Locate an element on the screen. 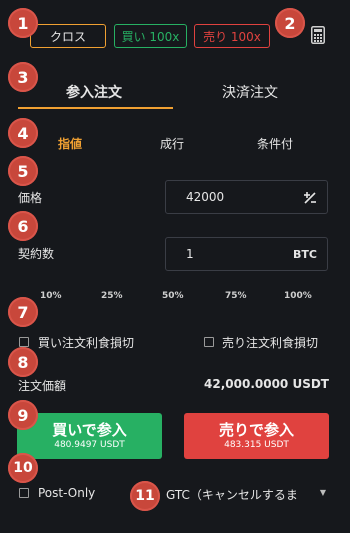  tab-active-indicator is located at coordinates (95, 108).